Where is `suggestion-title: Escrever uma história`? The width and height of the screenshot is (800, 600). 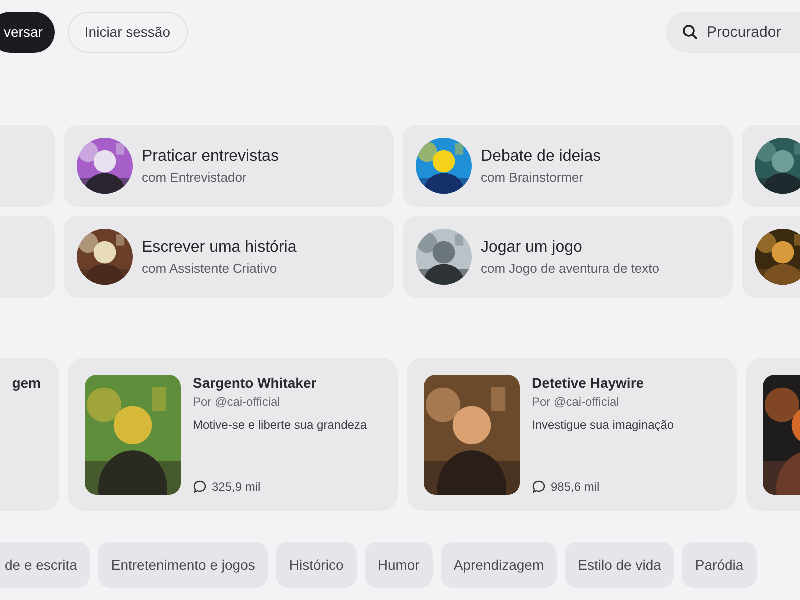 suggestion-title: Escrever uma história is located at coordinates (219, 247).